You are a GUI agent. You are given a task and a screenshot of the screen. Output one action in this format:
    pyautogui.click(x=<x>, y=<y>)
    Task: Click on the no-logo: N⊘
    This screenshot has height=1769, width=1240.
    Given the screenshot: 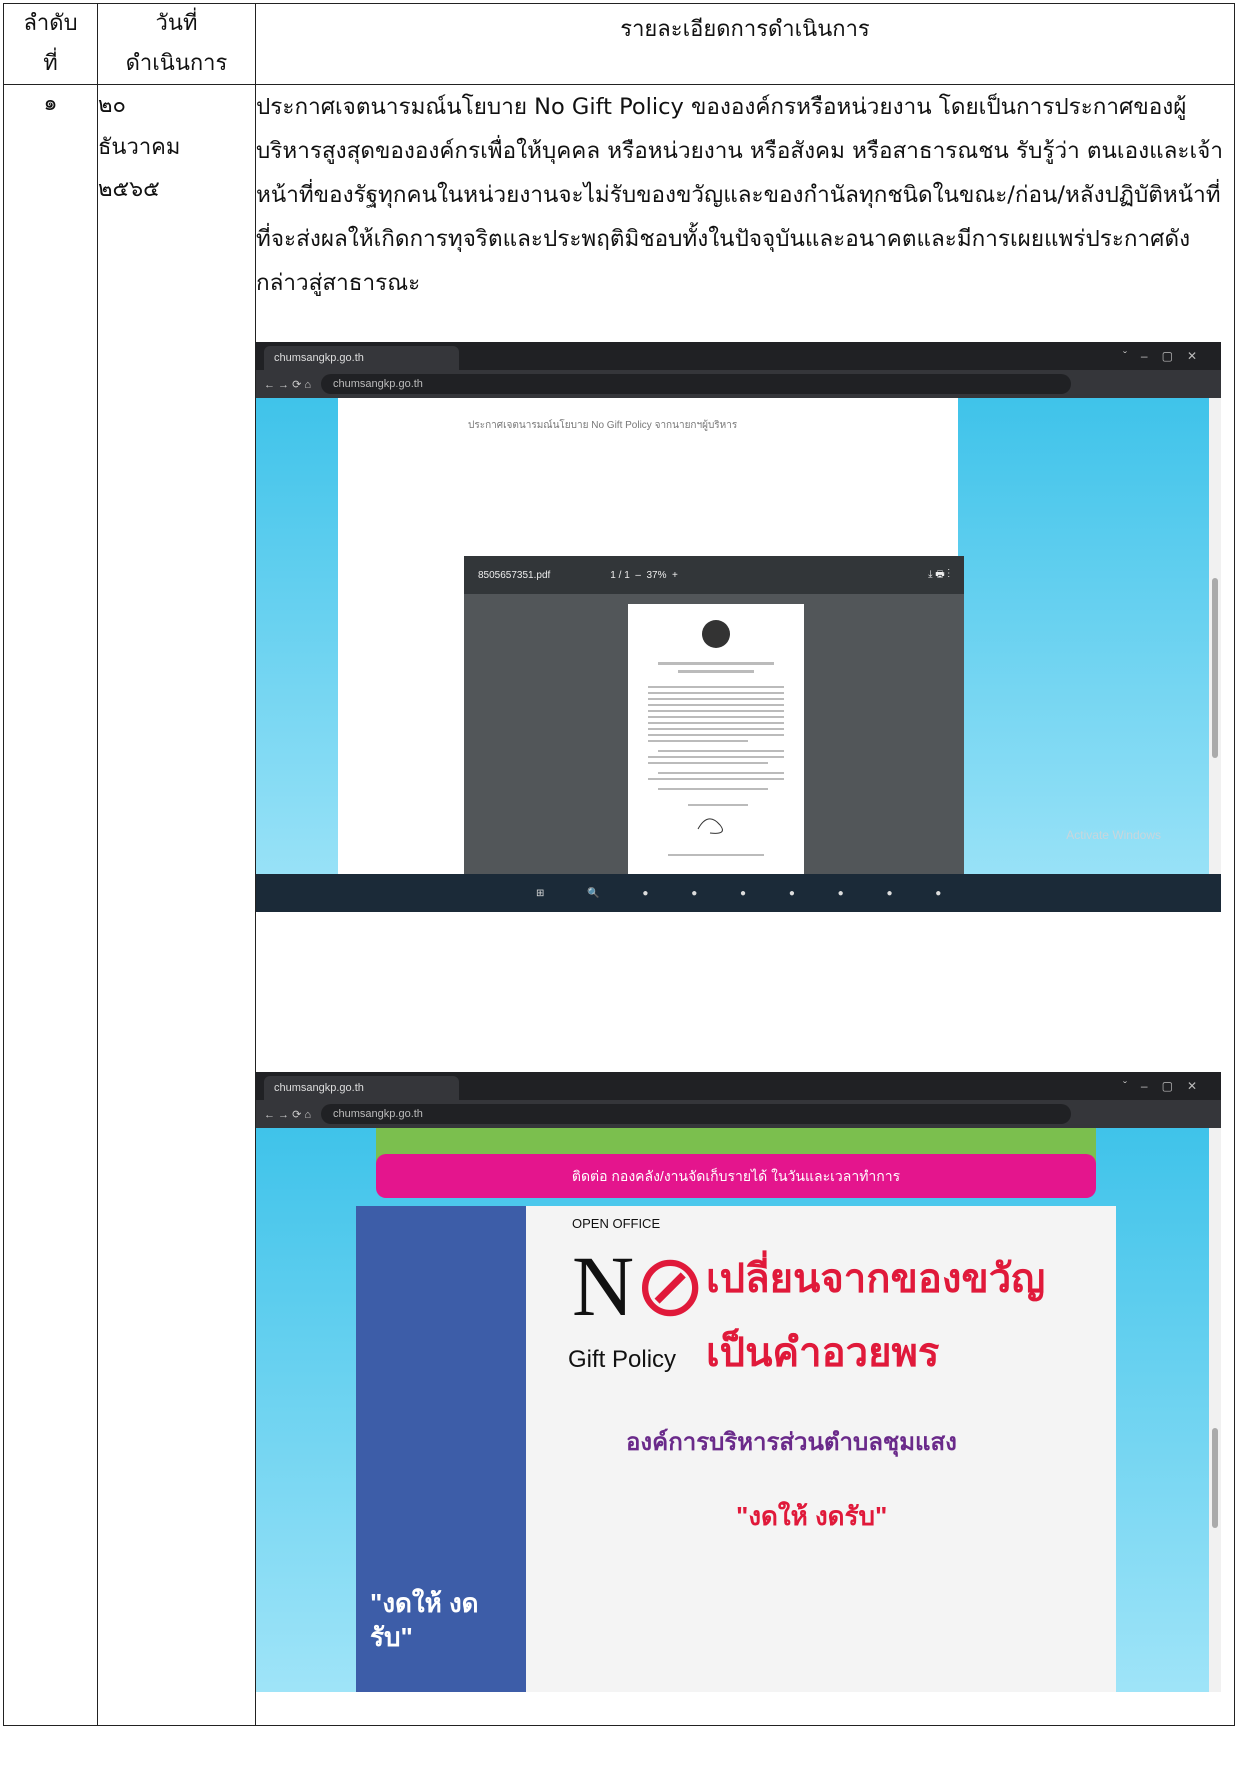 What is the action you would take?
    pyautogui.click(x=639, y=1286)
    